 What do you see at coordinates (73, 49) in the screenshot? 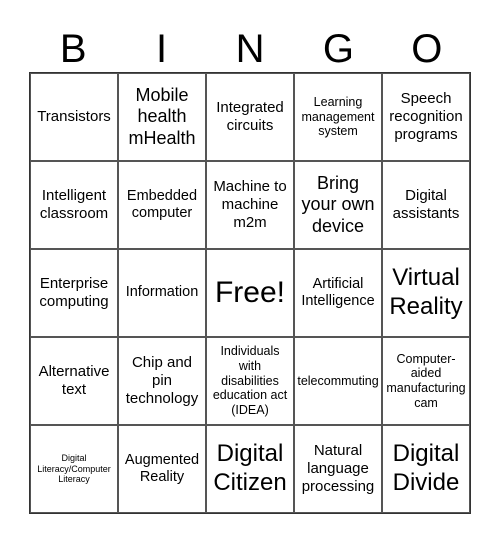
I see `header-letter-b: B` at bounding box center [73, 49].